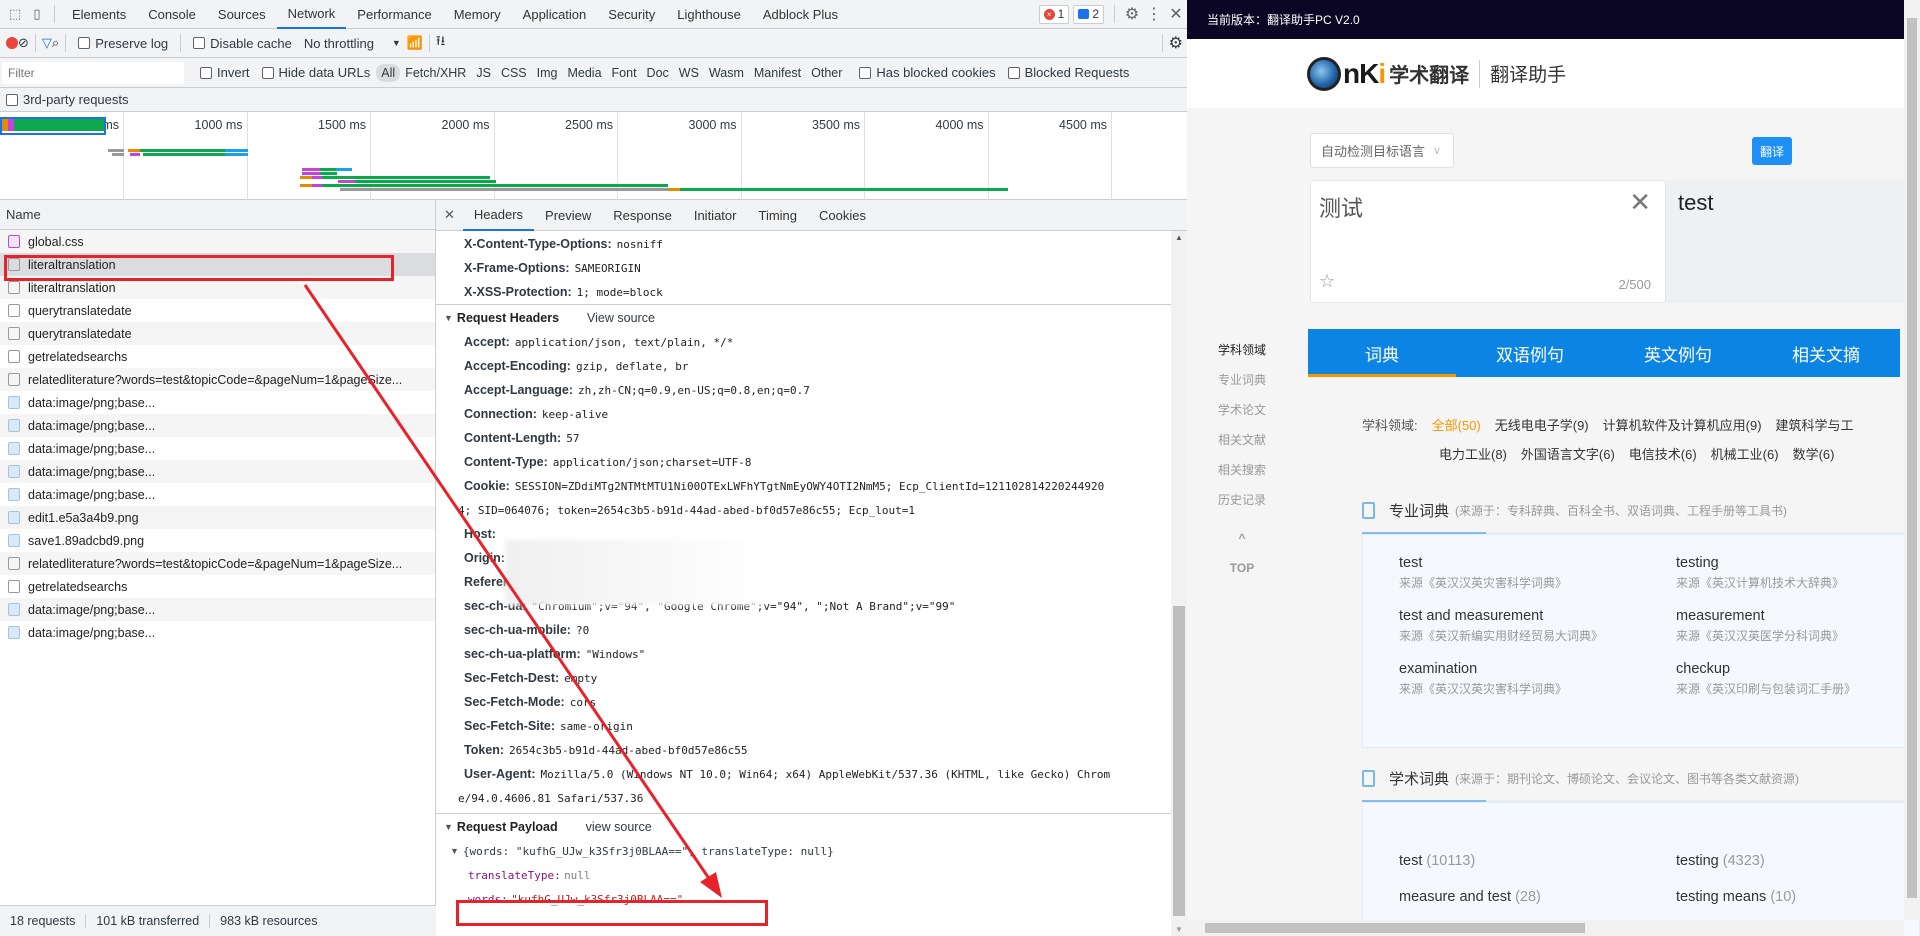 The width and height of the screenshot is (1920, 936). What do you see at coordinates (1736, 897) in the screenshot?
I see `academic-entry: testing means (10)` at bounding box center [1736, 897].